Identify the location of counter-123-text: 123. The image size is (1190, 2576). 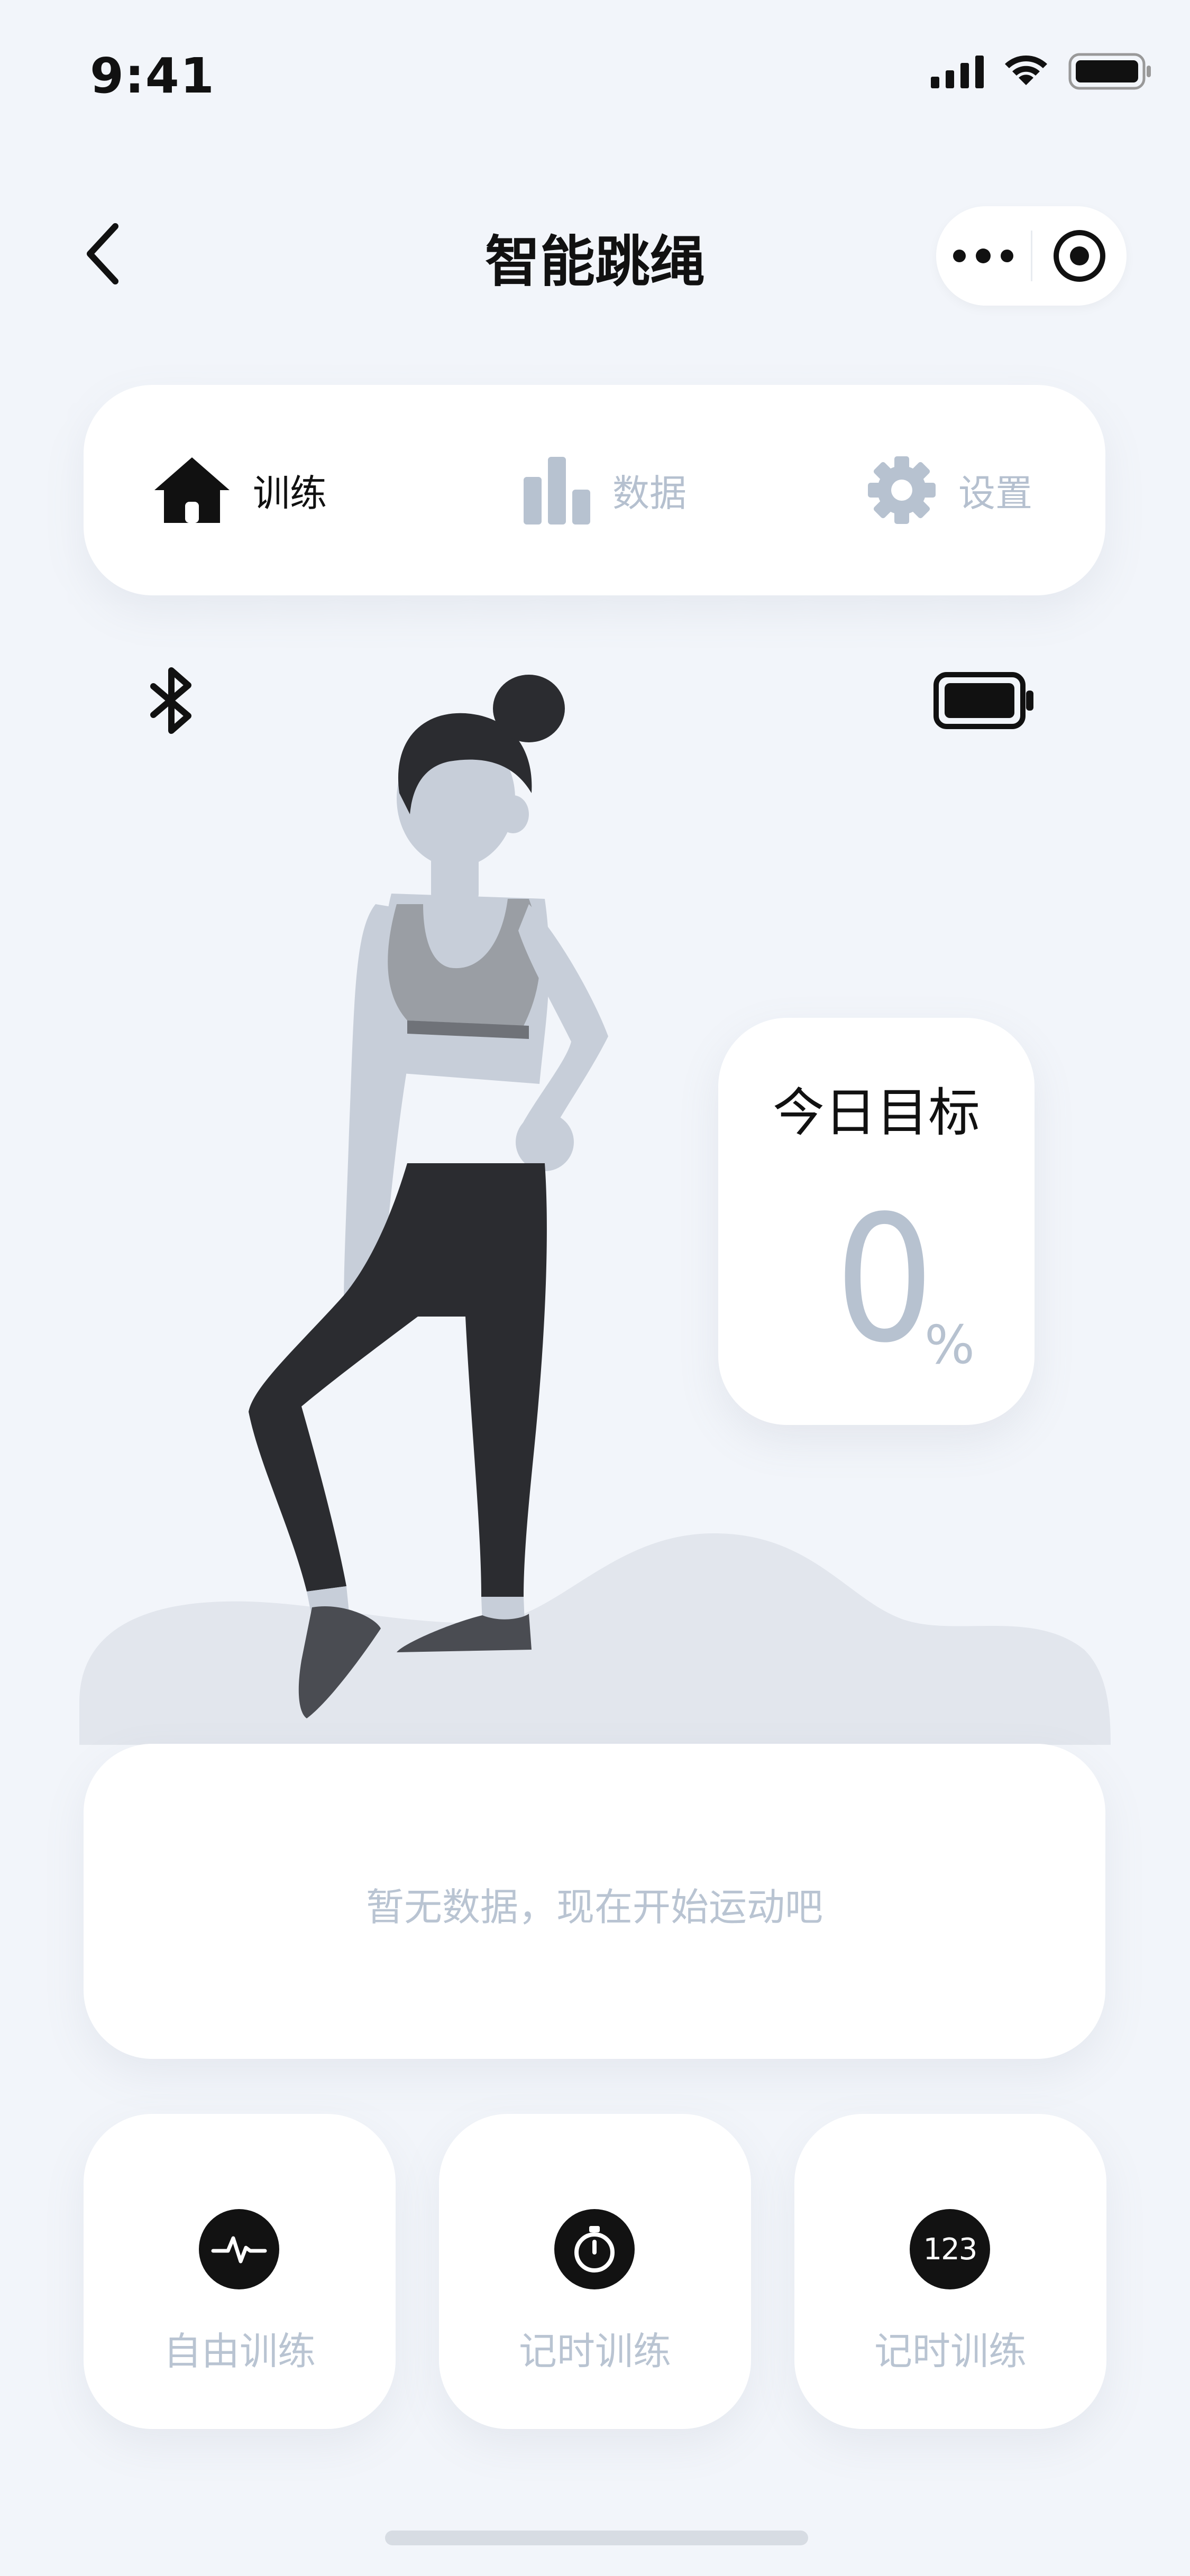
(950, 2250).